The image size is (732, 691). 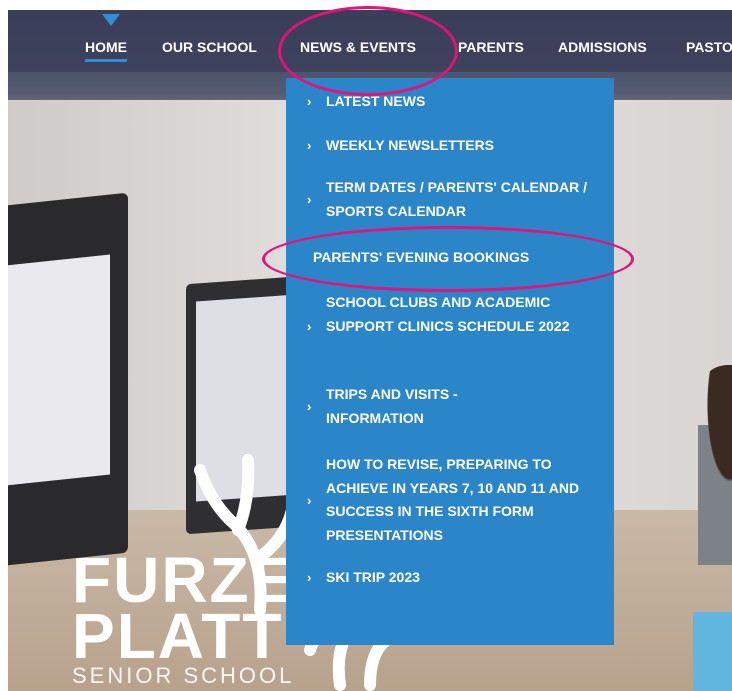 I want to click on hero-student, so click(x=715, y=465).